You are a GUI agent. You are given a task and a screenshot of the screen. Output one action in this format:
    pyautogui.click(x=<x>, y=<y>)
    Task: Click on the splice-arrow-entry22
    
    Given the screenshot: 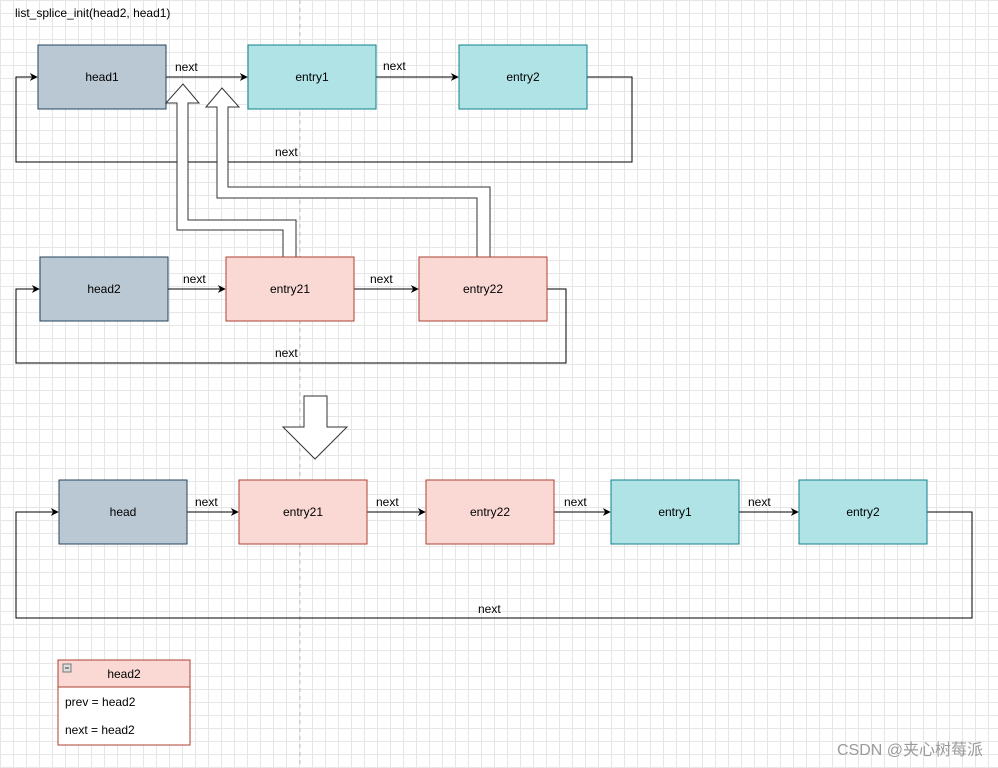 What is the action you would take?
    pyautogui.click(x=347, y=172)
    